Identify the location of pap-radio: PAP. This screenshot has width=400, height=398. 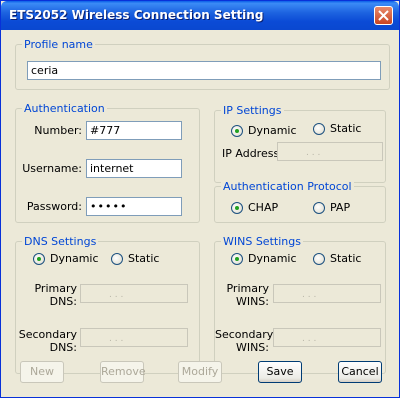
(331, 207).